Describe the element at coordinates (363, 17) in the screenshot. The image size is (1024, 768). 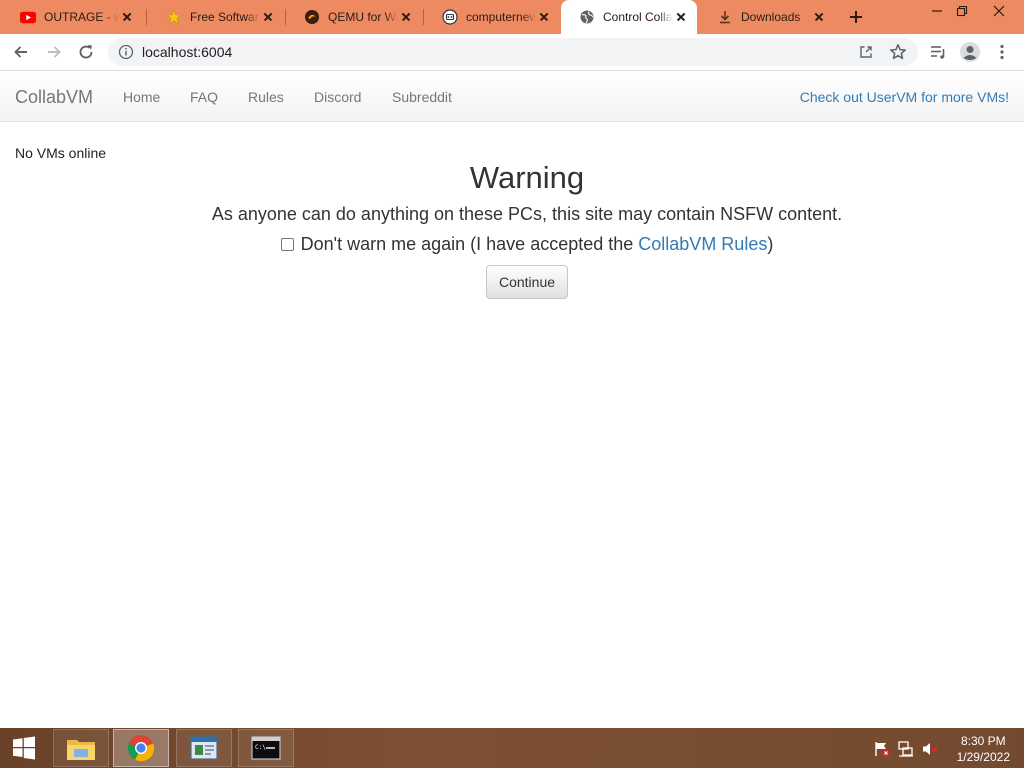
I see `tab-label: QEMU for Wi` at that location.